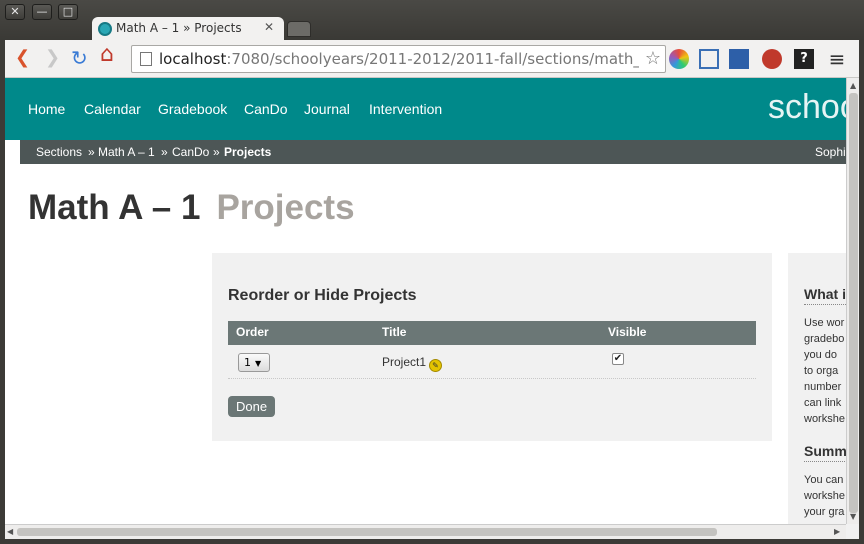 The height and width of the screenshot is (544, 864). What do you see at coordinates (739, 59) in the screenshot?
I see `puzzle-extension-icon` at bounding box center [739, 59].